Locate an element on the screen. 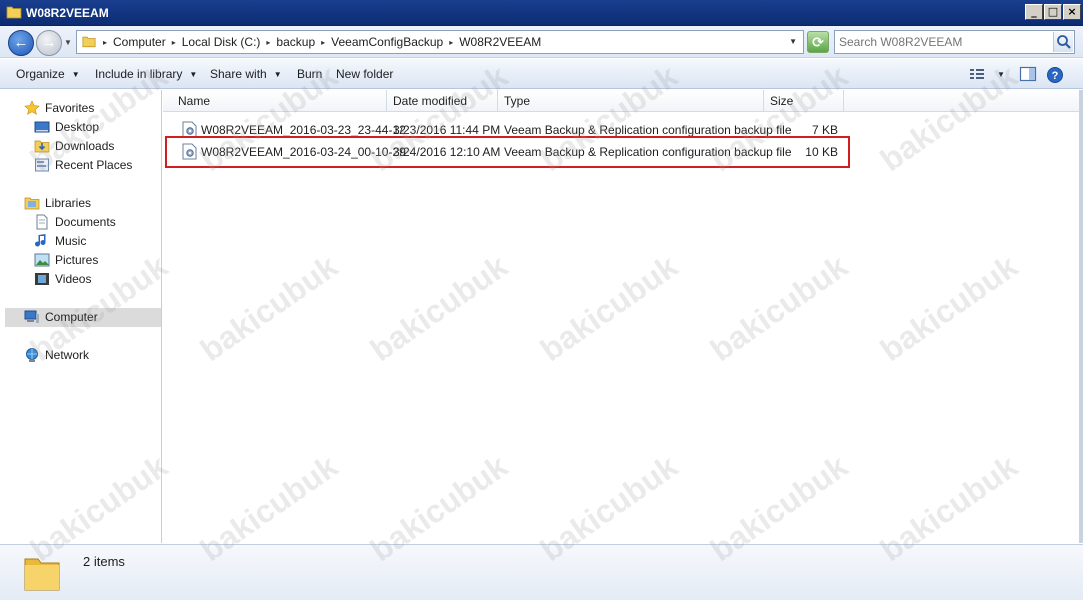 The width and height of the screenshot is (1083, 600). crumb-computer: Computer is located at coordinates (139, 42).